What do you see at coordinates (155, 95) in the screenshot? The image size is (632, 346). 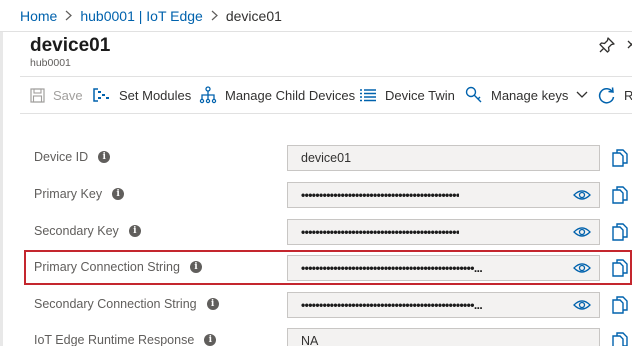 I see `set-modules-label: Set Modules` at bounding box center [155, 95].